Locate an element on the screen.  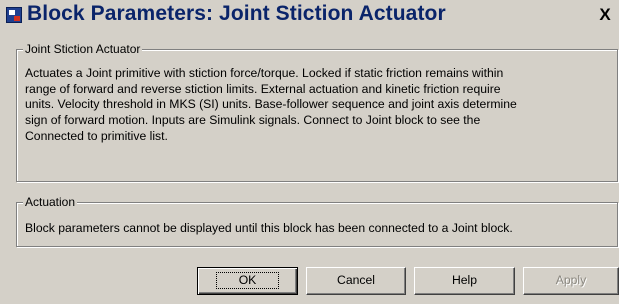
actuation-group-legend: Actuation is located at coordinates (50, 202).